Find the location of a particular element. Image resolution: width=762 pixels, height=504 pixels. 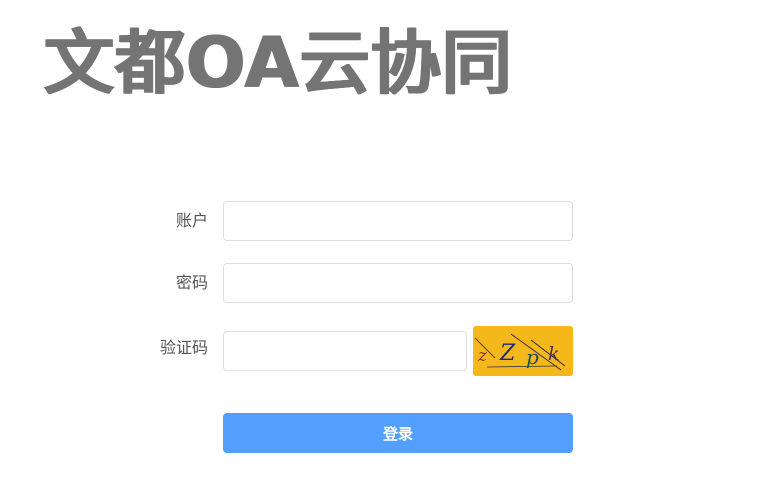

captcha-char-4: k is located at coordinates (554, 354).